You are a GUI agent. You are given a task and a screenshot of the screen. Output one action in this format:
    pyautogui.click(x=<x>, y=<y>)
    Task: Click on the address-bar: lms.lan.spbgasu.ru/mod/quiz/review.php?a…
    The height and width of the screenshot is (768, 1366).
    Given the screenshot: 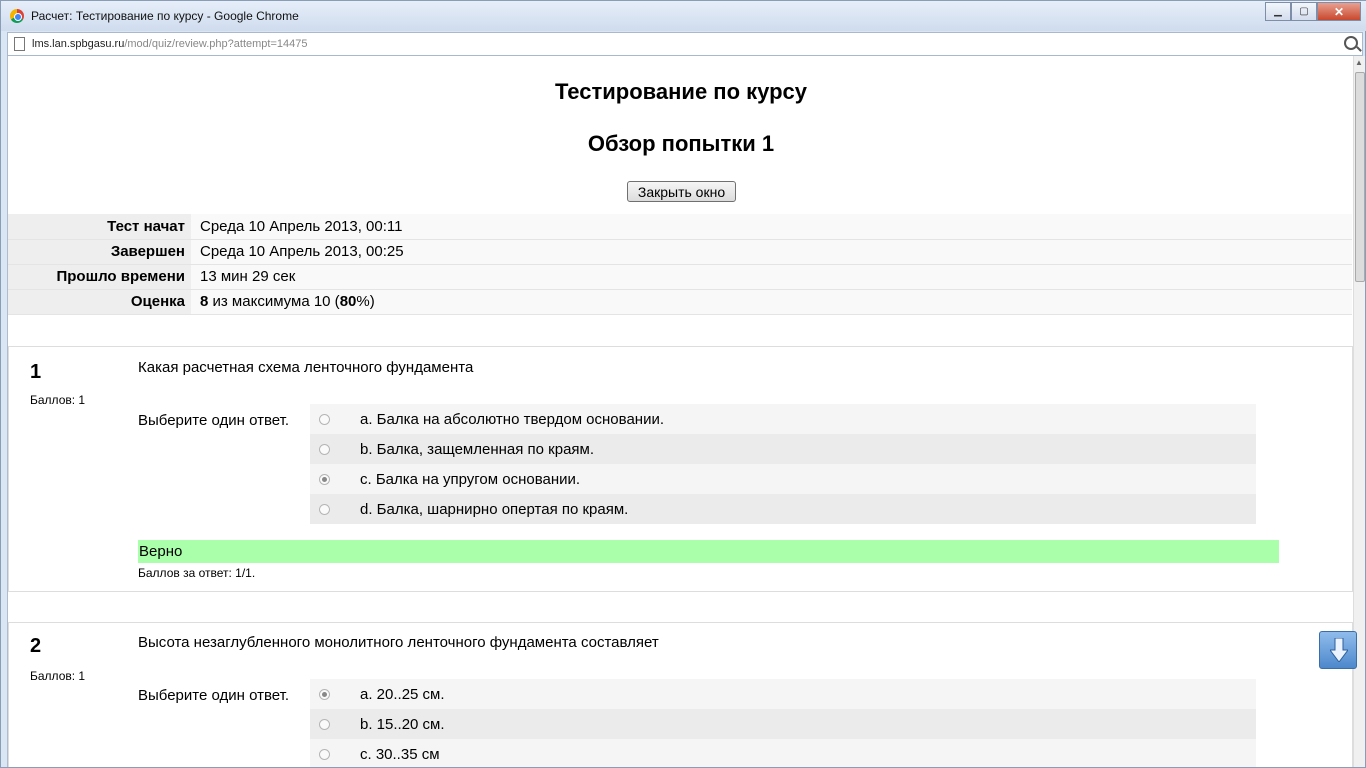 What is the action you would take?
    pyautogui.click(x=685, y=44)
    